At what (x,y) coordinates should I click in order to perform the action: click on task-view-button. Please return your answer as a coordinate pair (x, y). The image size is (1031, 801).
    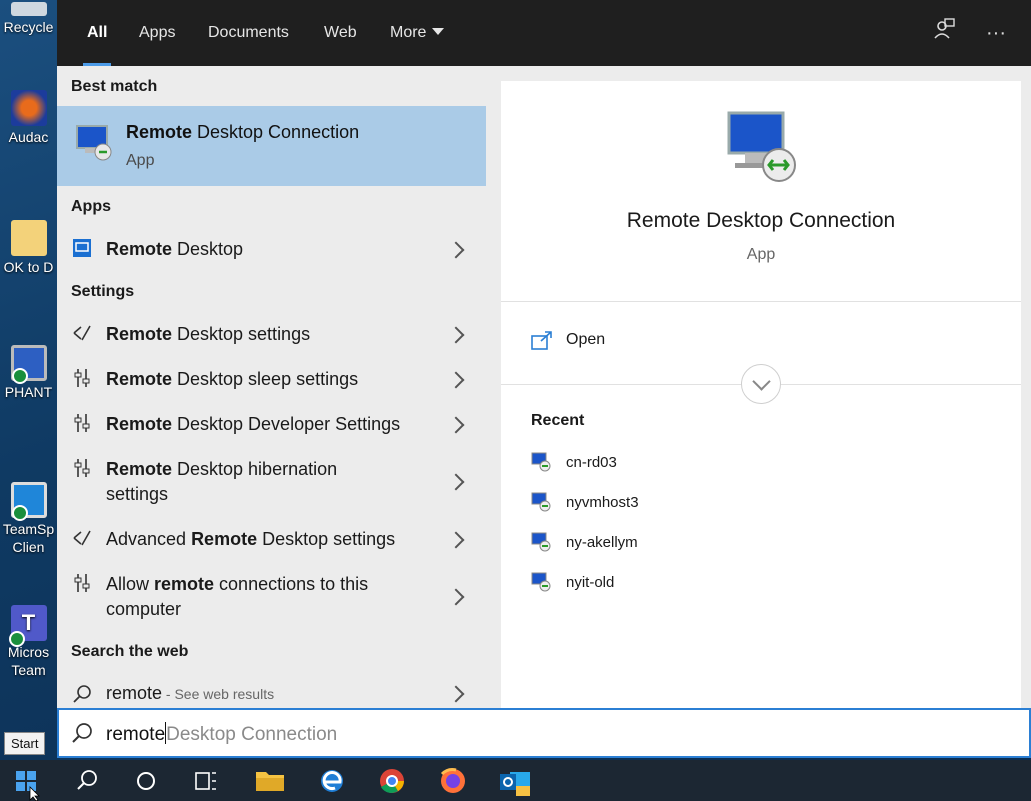
    Looking at the image, I should click on (206, 780).